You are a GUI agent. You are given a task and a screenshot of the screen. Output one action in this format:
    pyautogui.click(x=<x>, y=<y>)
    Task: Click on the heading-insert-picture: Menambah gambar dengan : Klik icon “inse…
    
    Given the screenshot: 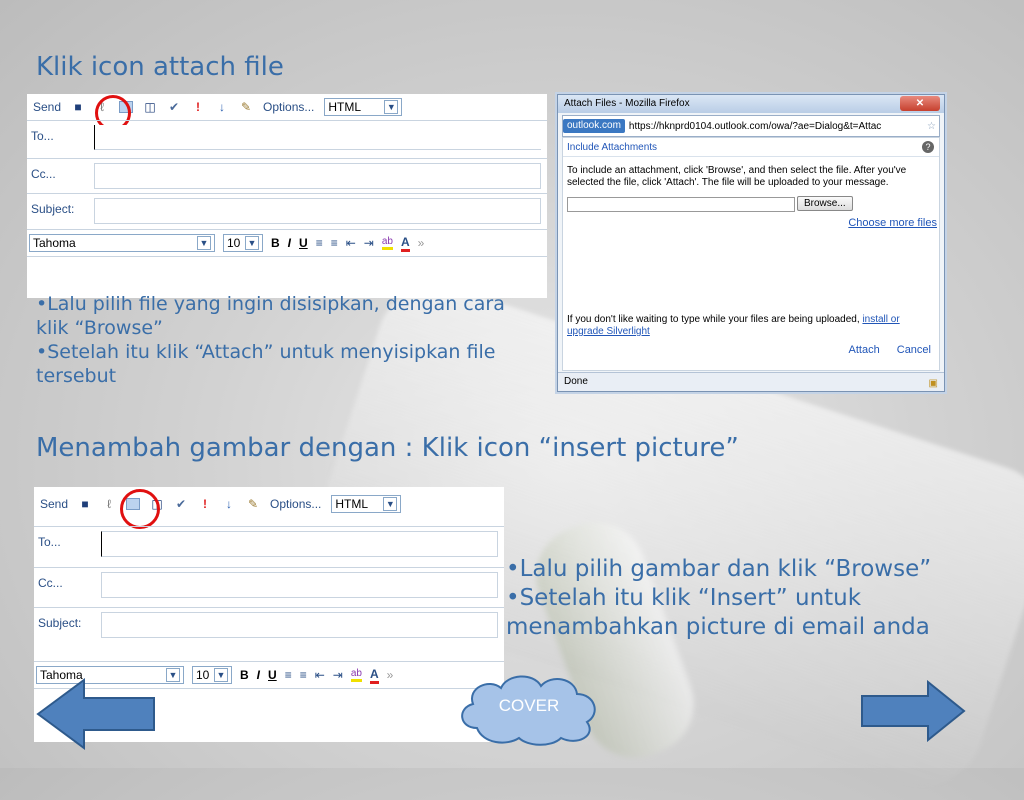 What is the action you would take?
    pyautogui.click(x=387, y=448)
    